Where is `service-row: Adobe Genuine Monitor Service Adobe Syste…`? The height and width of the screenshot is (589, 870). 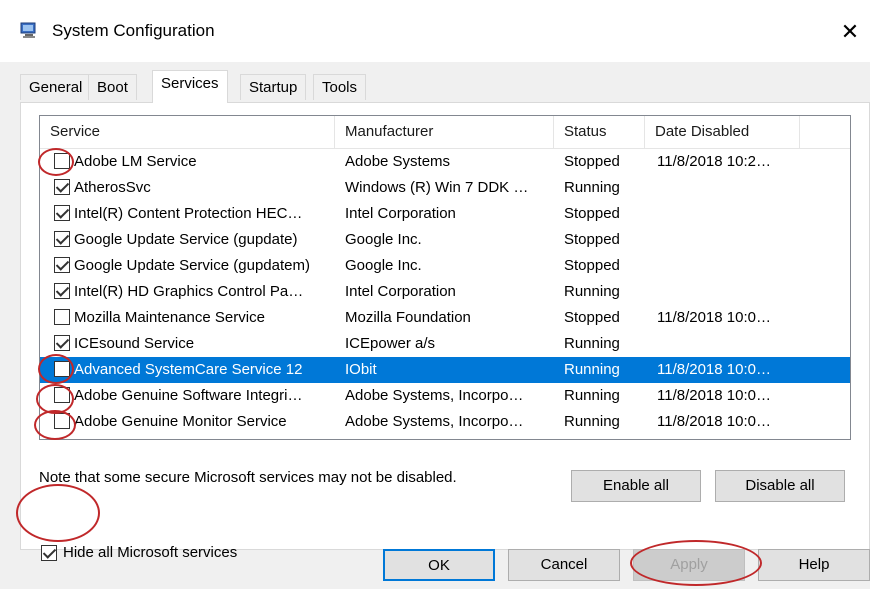 service-row: Adobe Genuine Monitor Service Adobe Syste… is located at coordinates (445, 422).